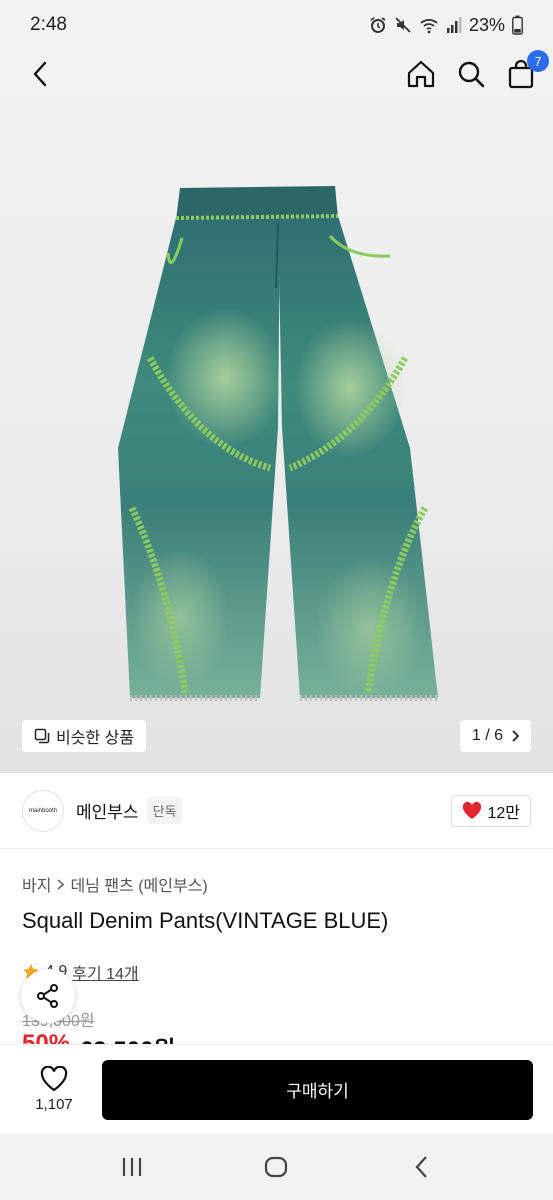  Describe the element at coordinates (378, 25) in the screenshot. I see `alarm-icon` at that location.